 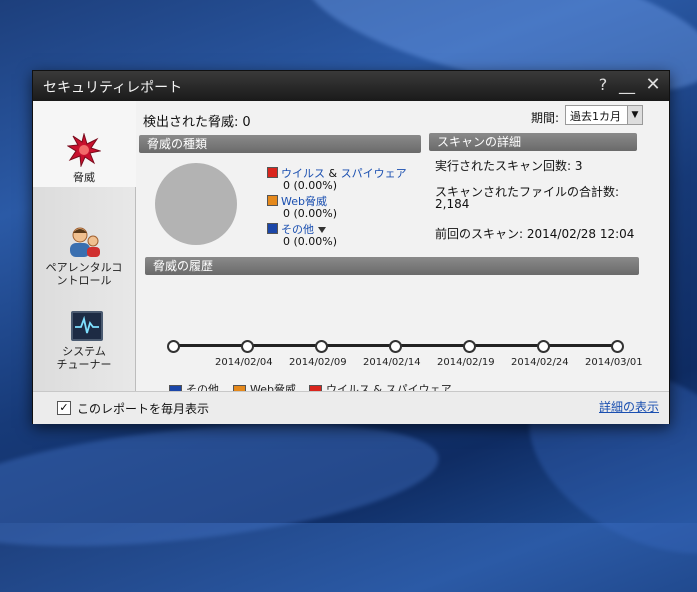 I want to click on web-color-swatch, so click(x=272, y=200).